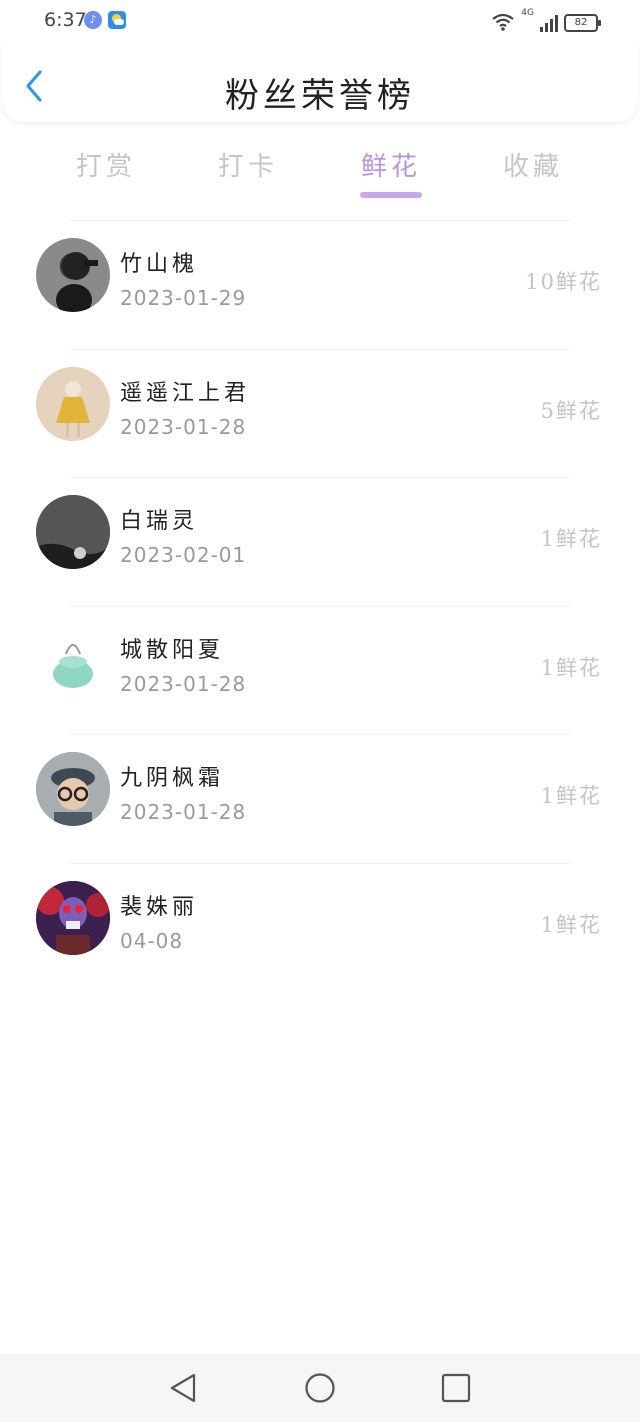 This screenshot has height=1422, width=640. Describe the element at coordinates (320, 96) in the screenshot. I see `page-title: 粉丝荣誉榜` at that location.